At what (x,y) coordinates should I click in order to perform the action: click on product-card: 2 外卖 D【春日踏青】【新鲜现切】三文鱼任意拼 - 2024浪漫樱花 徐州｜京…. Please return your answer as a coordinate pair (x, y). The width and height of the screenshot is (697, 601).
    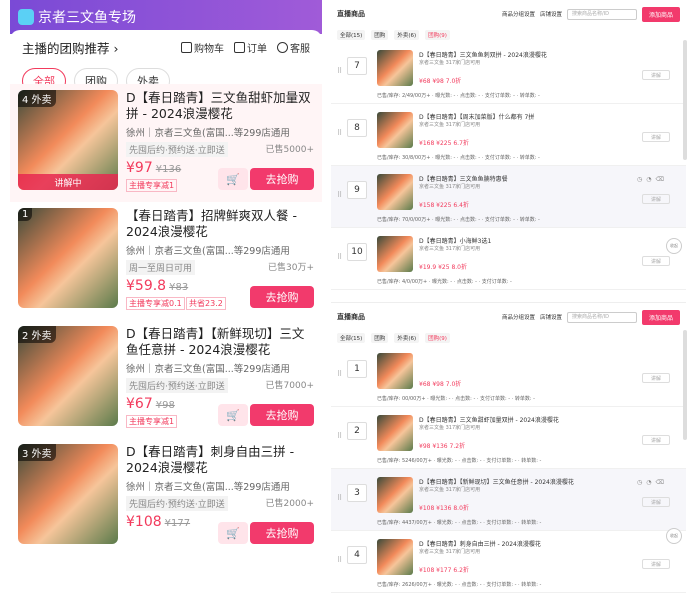
    Looking at the image, I should click on (166, 379).